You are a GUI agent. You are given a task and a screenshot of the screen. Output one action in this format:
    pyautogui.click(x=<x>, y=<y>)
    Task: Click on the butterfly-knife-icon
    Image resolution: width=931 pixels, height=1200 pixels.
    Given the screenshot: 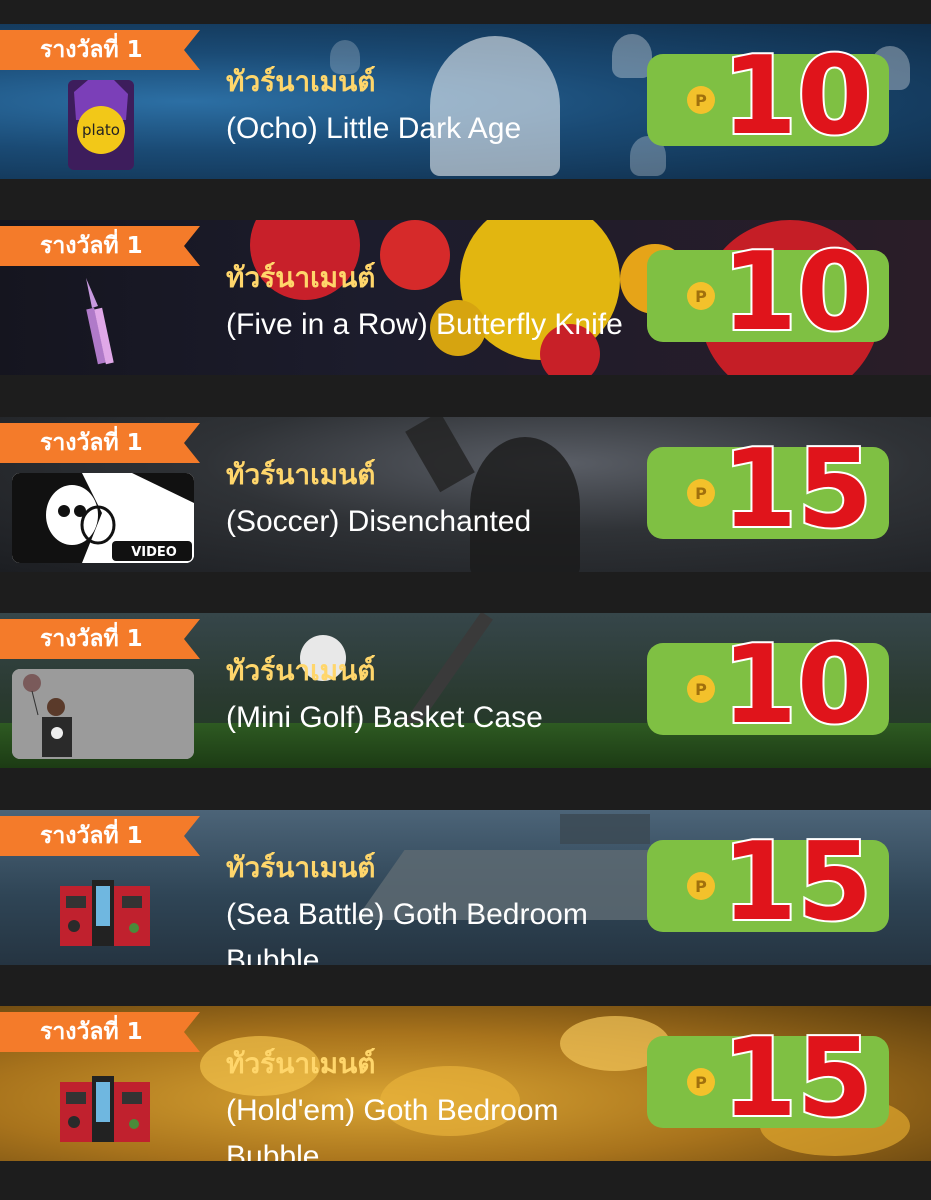 What is the action you would take?
    pyautogui.click(x=100, y=321)
    